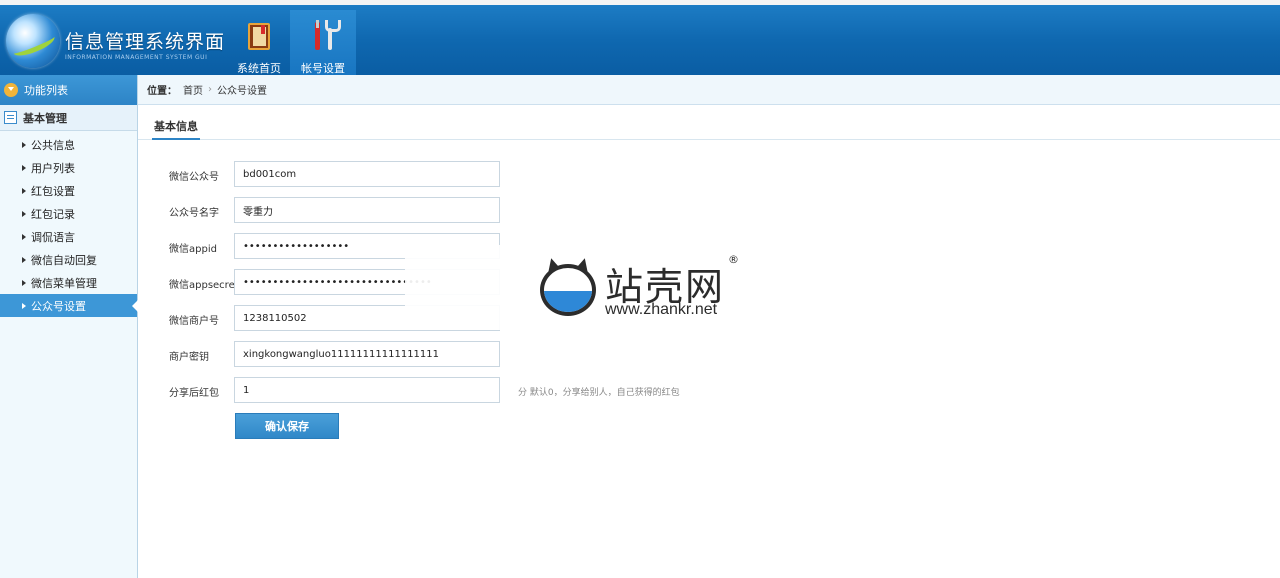 This screenshot has height=578, width=1280. Describe the element at coordinates (193, 89) in the screenshot. I see `breadcrumb-home-link: 首页` at that location.